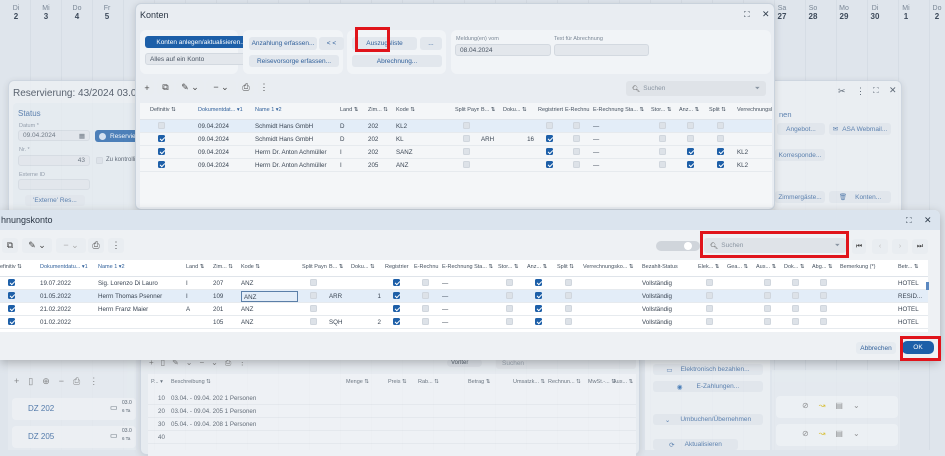  What do you see at coordinates (920, 246) in the screenshot?
I see `last-page-button: ⏭` at bounding box center [920, 246].